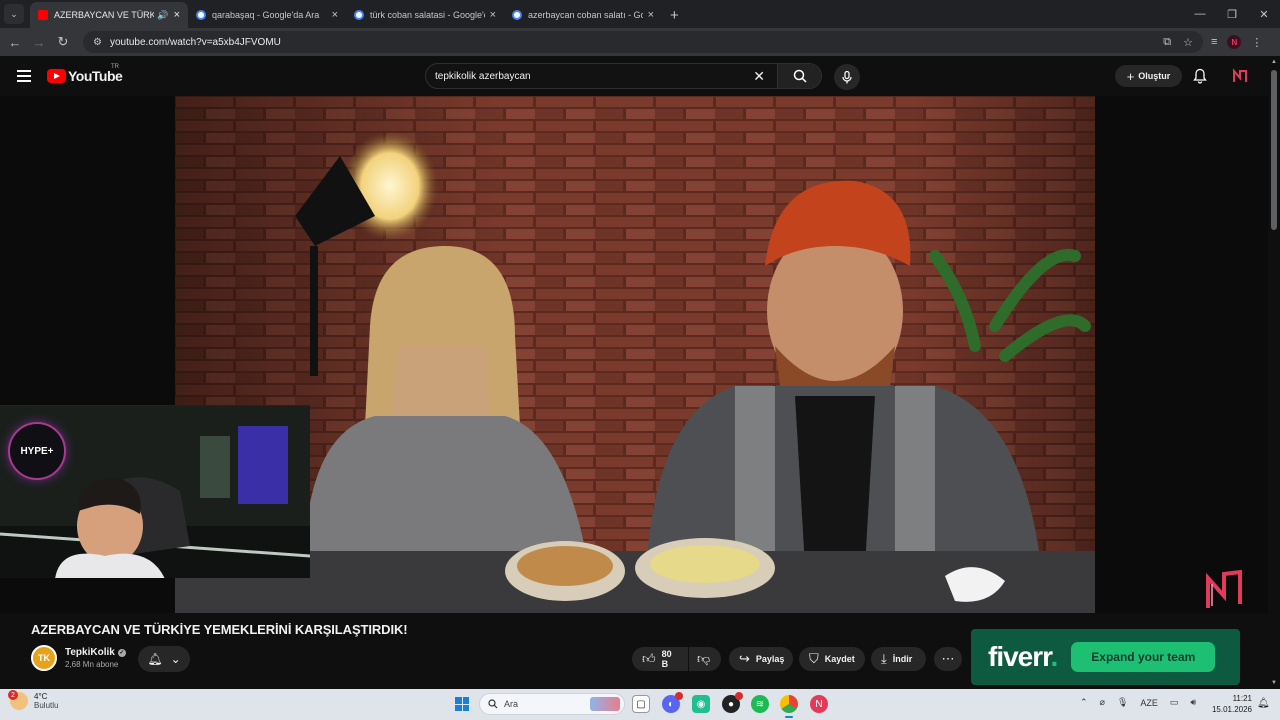  I want to click on reading-list-icon: ≡, so click(1214, 42).